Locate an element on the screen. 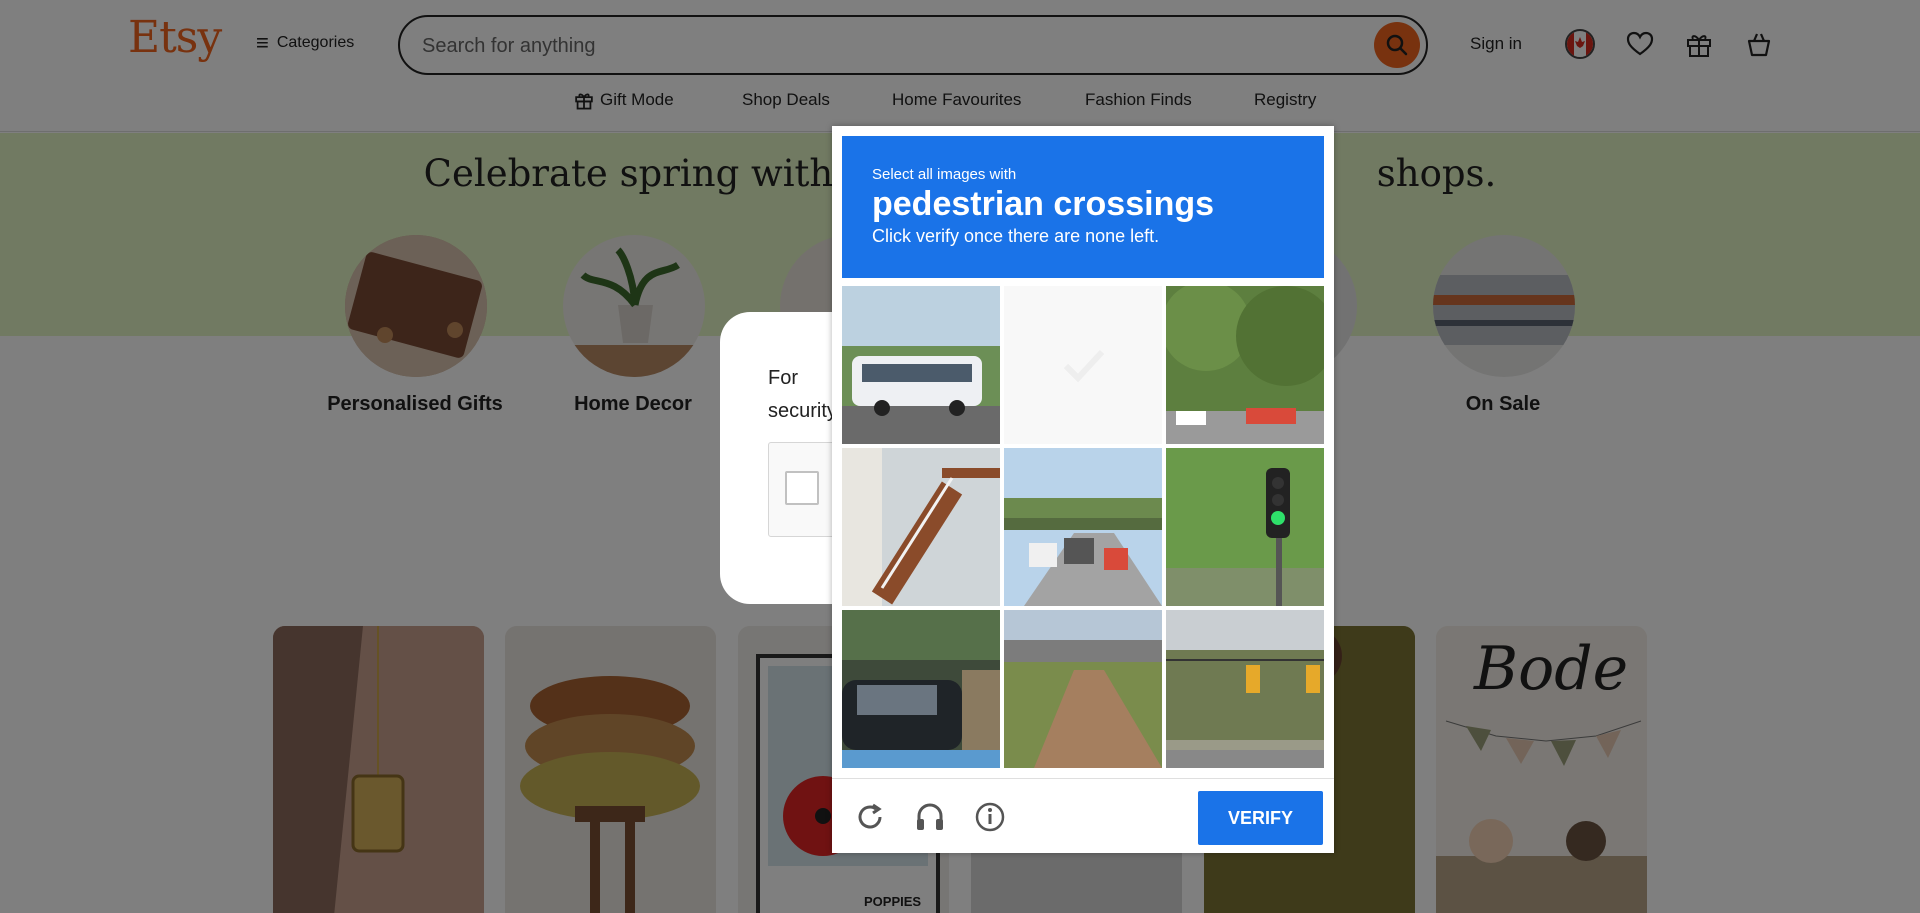 The width and height of the screenshot is (1920, 913). captcha-grid is located at coordinates (1083, 527).